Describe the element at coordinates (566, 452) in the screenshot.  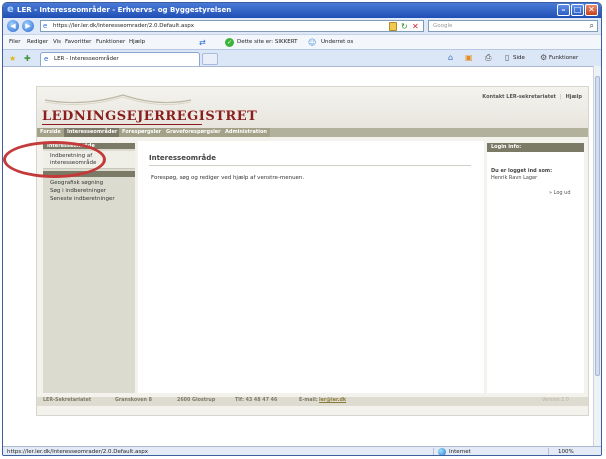
I see `zoom-level: 100%` at that location.